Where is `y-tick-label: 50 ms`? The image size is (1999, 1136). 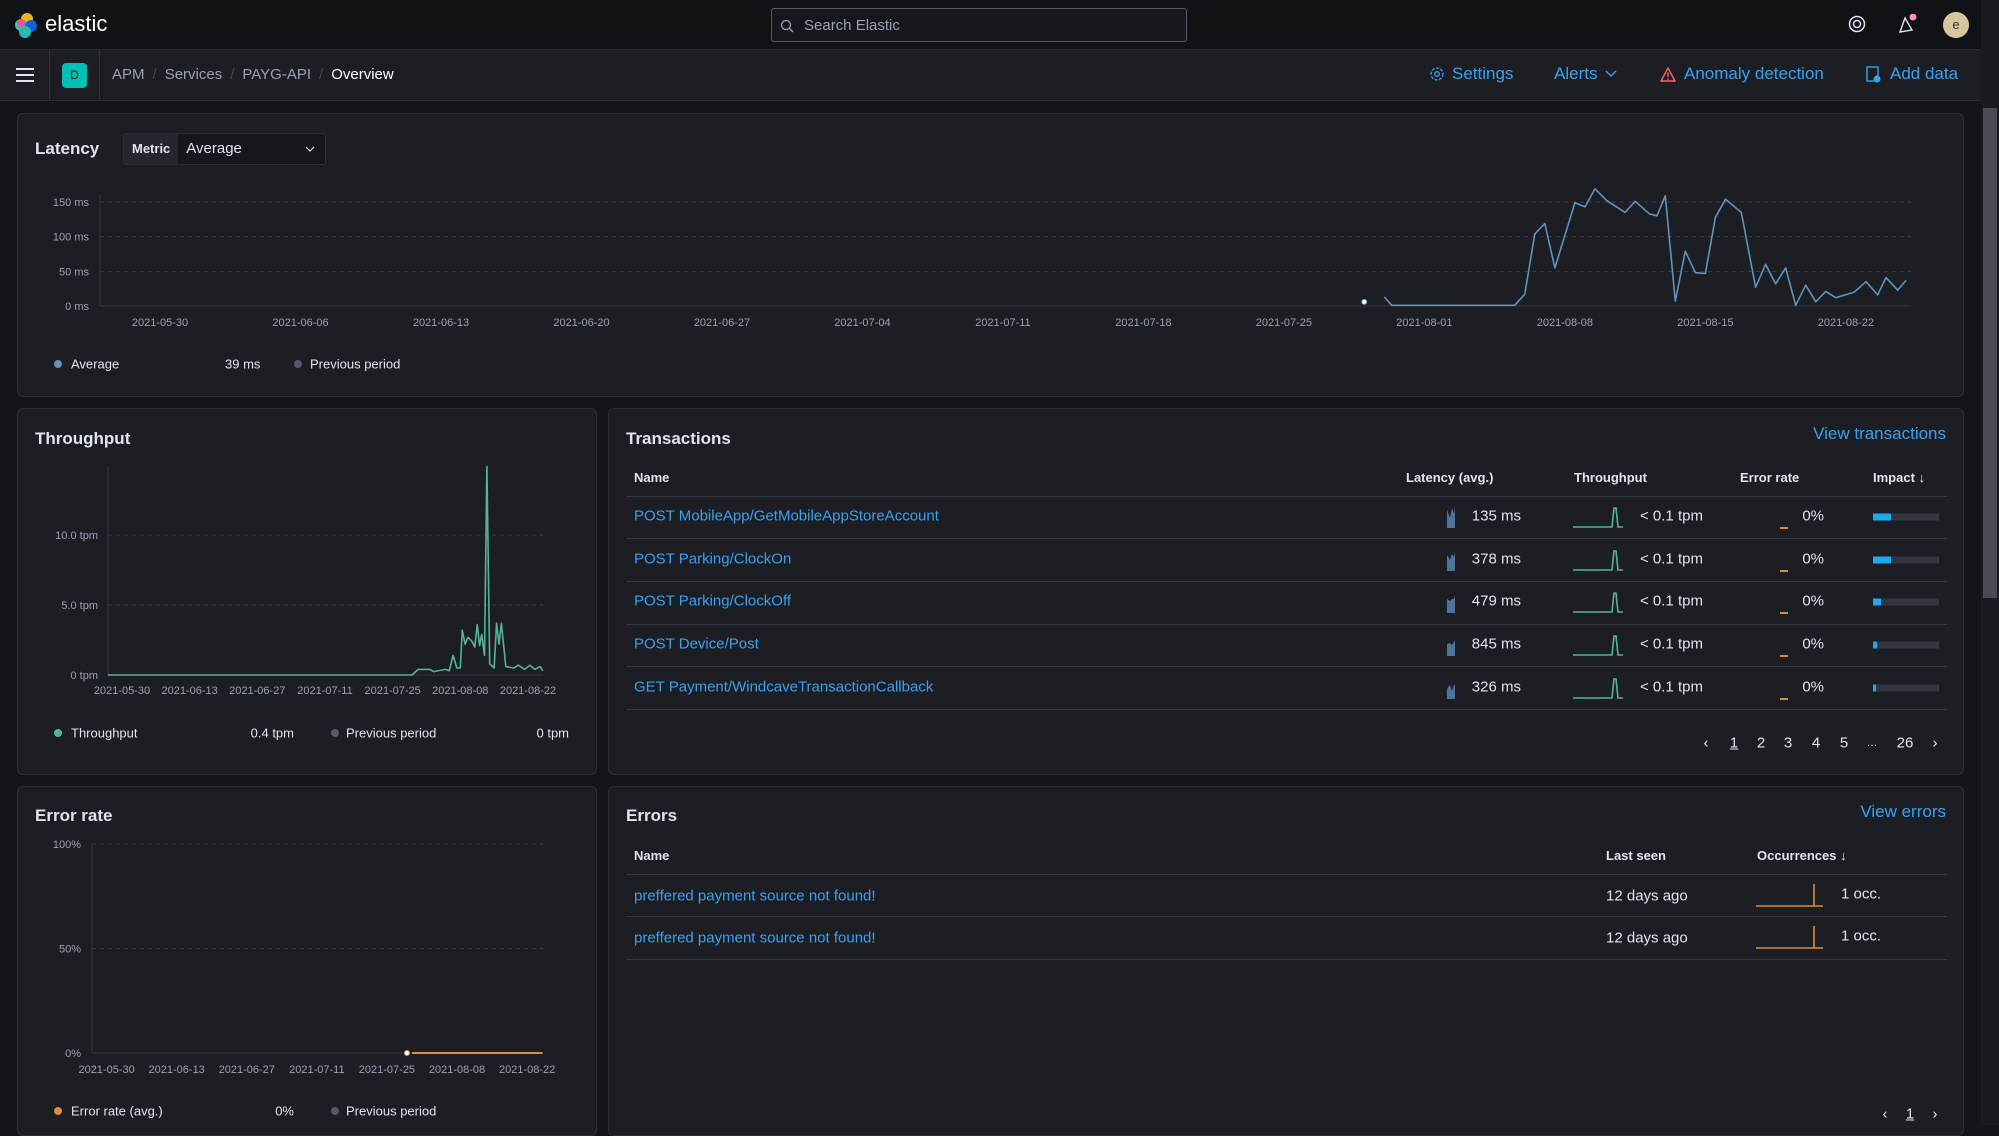 y-tick-label: 50 ms is located at coordinates (74, 272).